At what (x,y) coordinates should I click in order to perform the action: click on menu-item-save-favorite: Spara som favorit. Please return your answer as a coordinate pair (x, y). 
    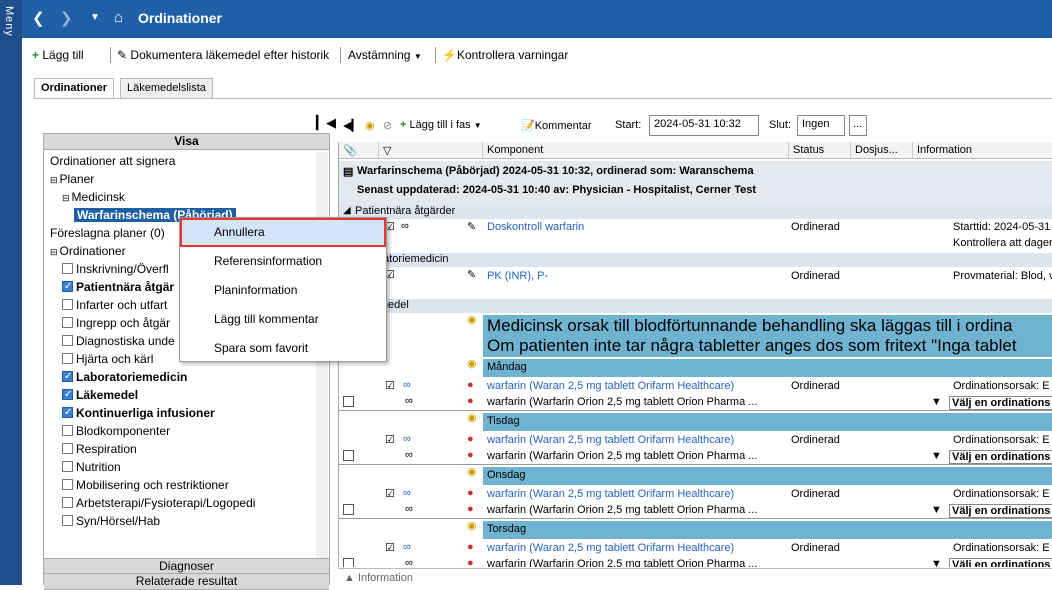
    Looking at the image, I should click on (283, 348).